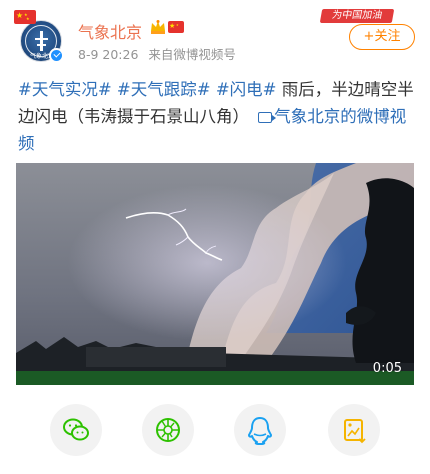  I want to click on video-link-icon, so click(267, 117).